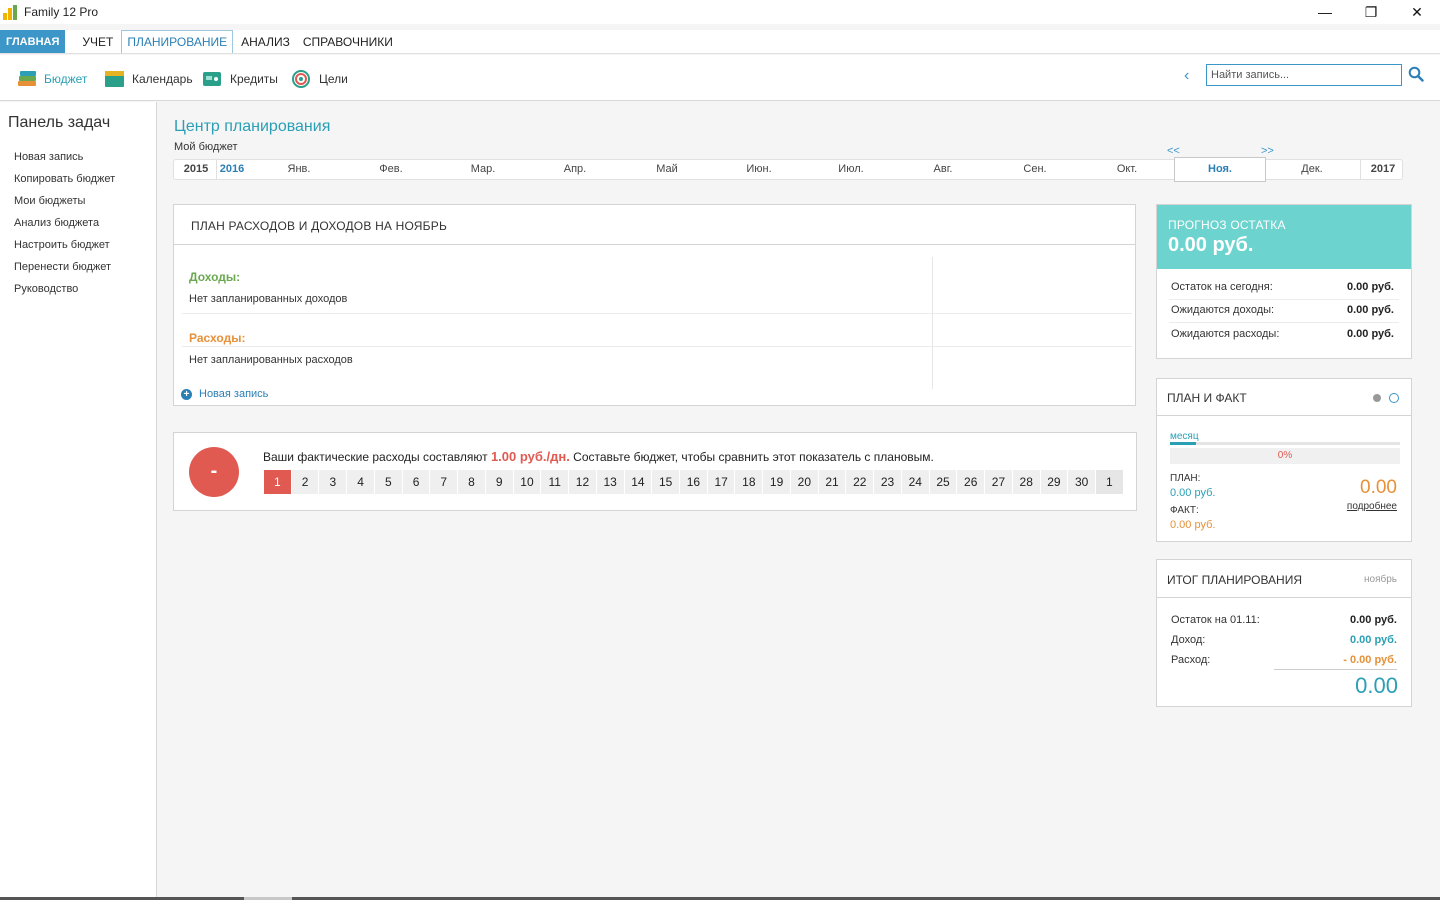 This screenshot has height=900, width=1440. I want to click on day-cell: 21, so click(833, 482).